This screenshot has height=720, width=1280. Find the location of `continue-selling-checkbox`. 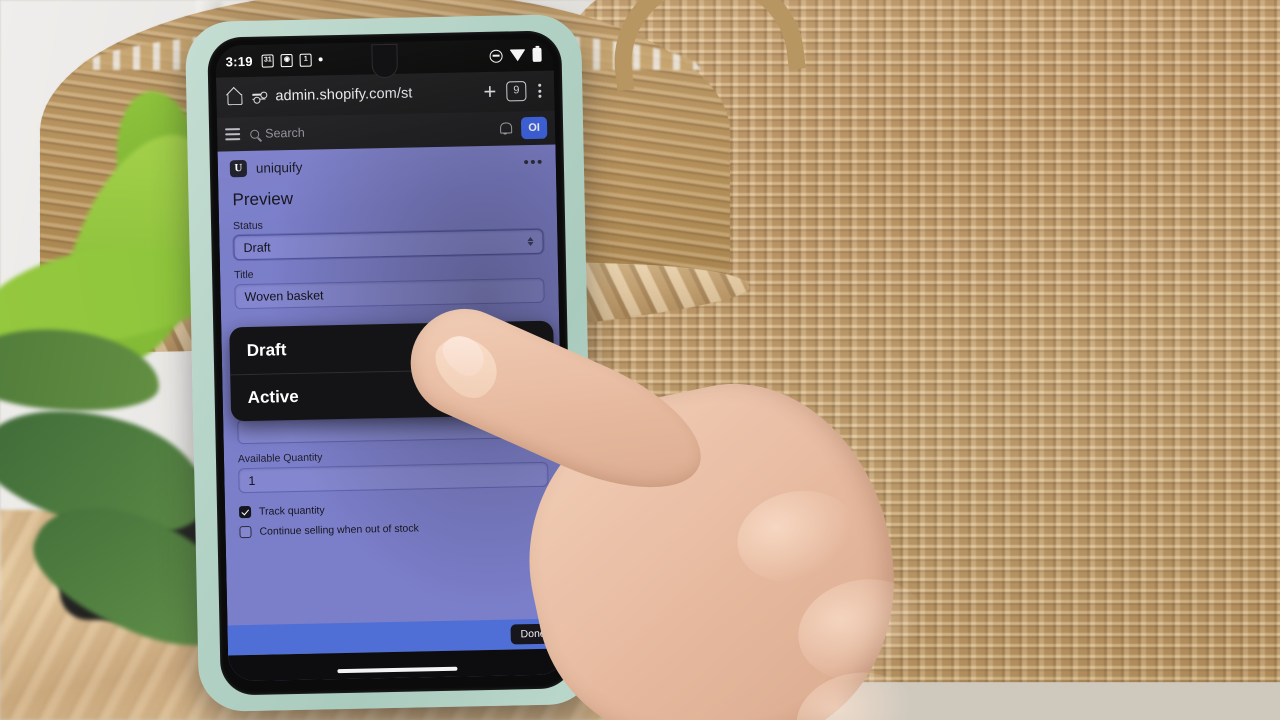

continue-selling-checkbox is located at coordinates (245, 532).